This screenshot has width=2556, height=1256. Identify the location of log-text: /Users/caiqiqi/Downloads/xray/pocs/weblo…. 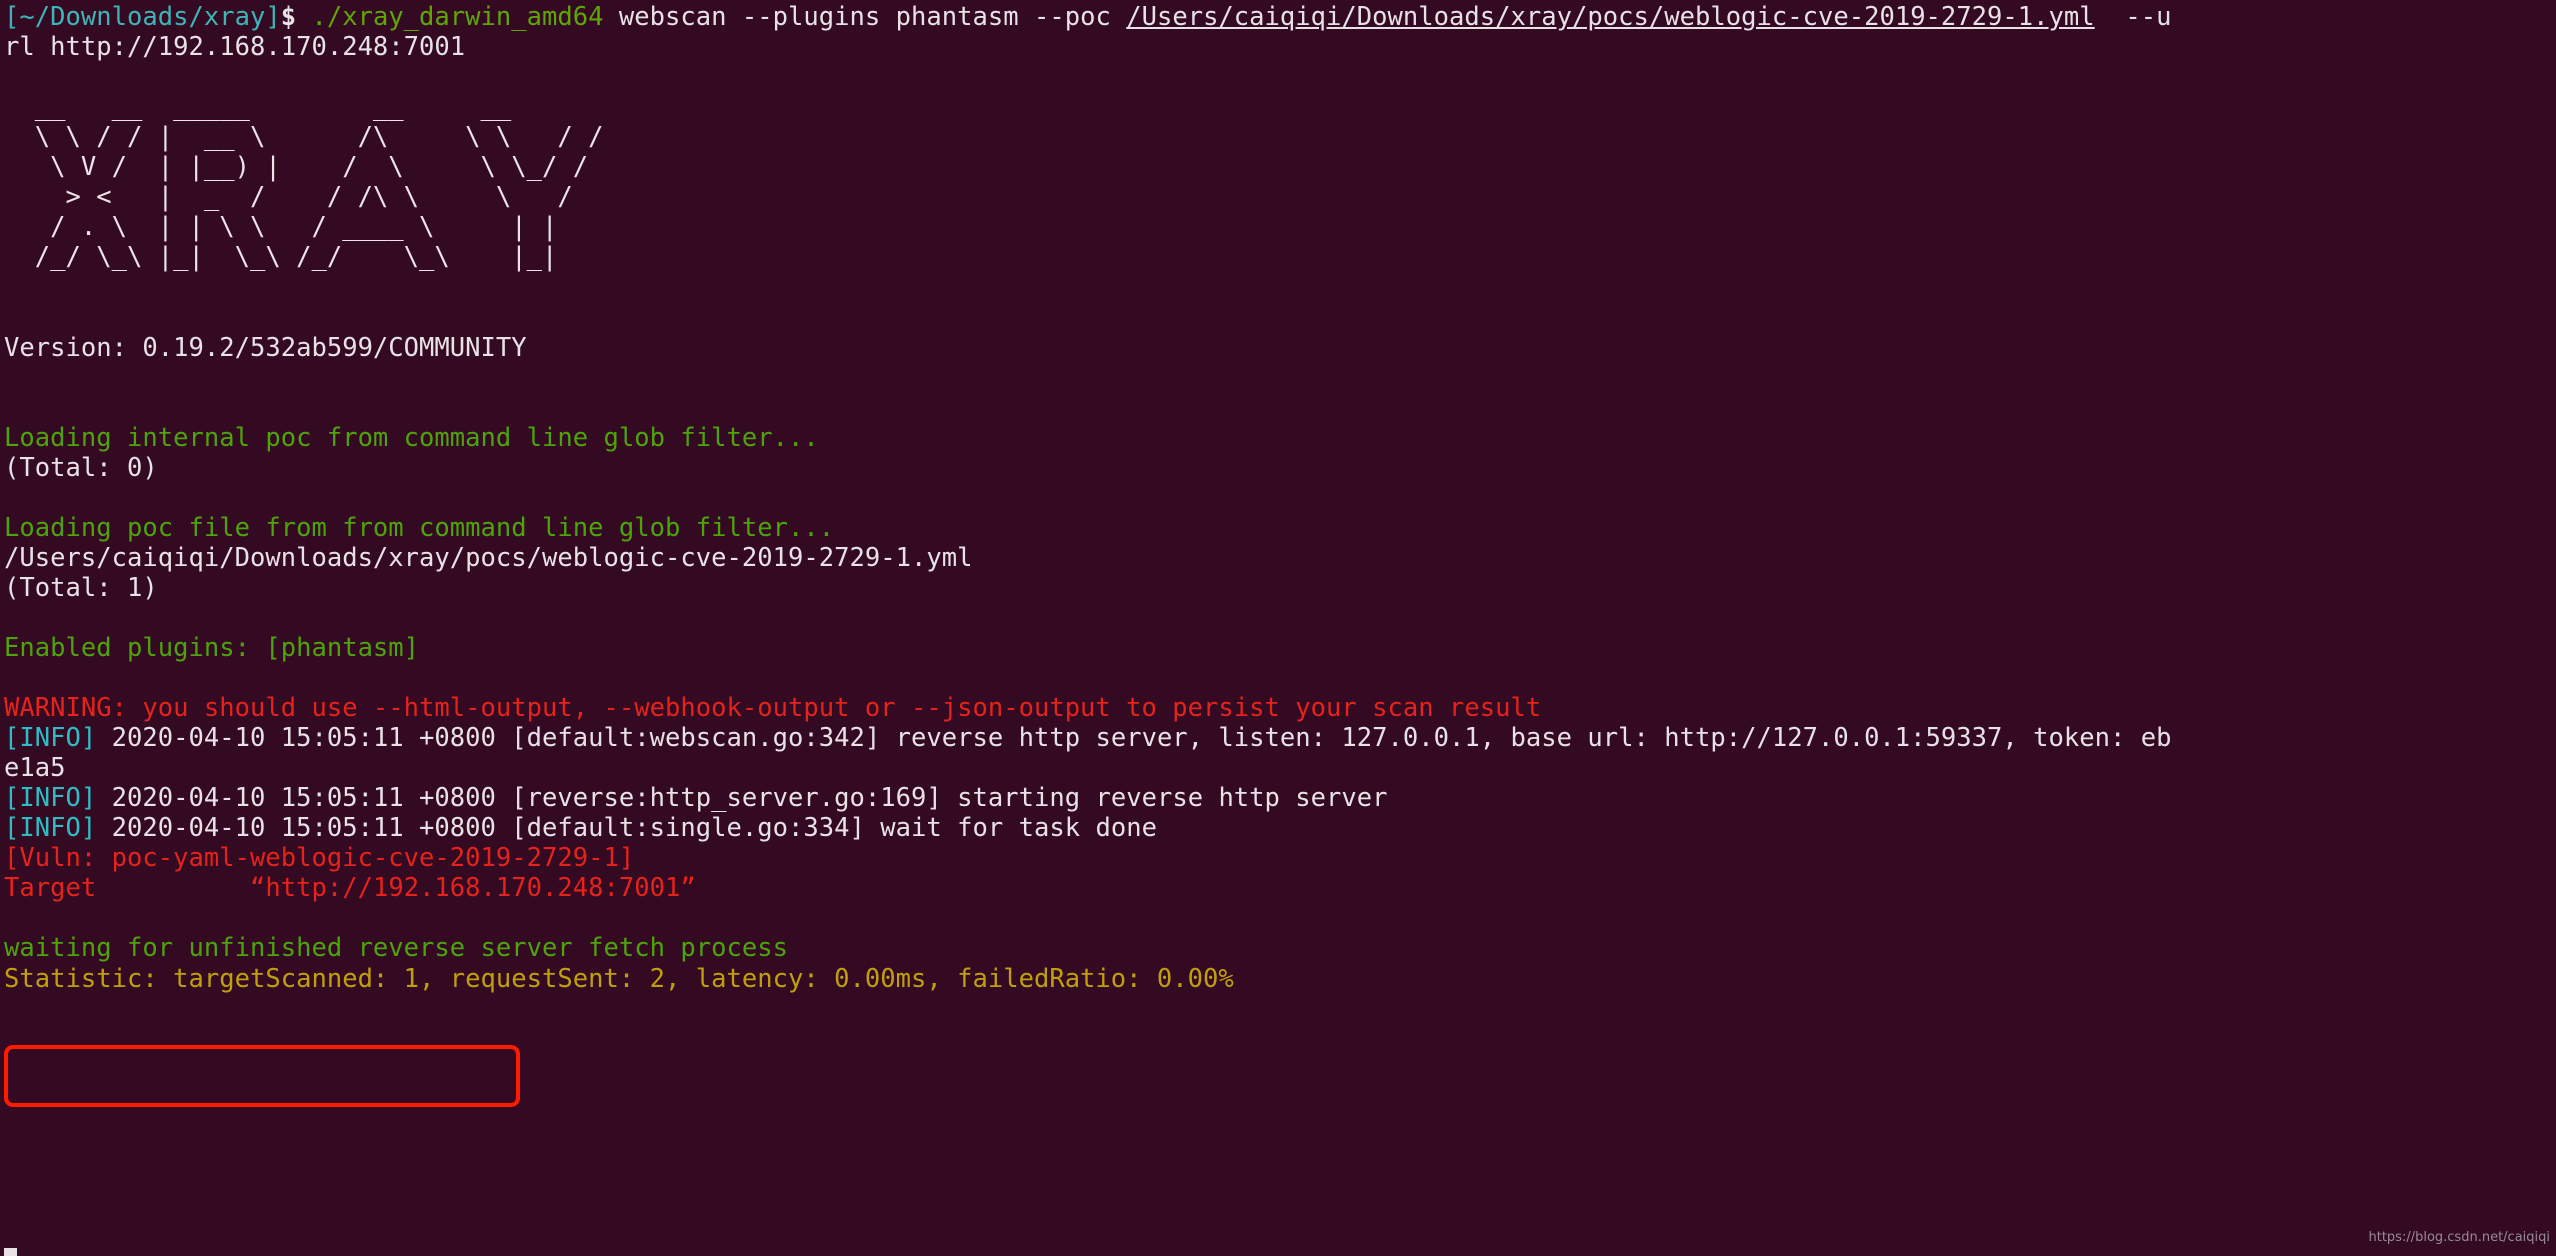
(488, 557).